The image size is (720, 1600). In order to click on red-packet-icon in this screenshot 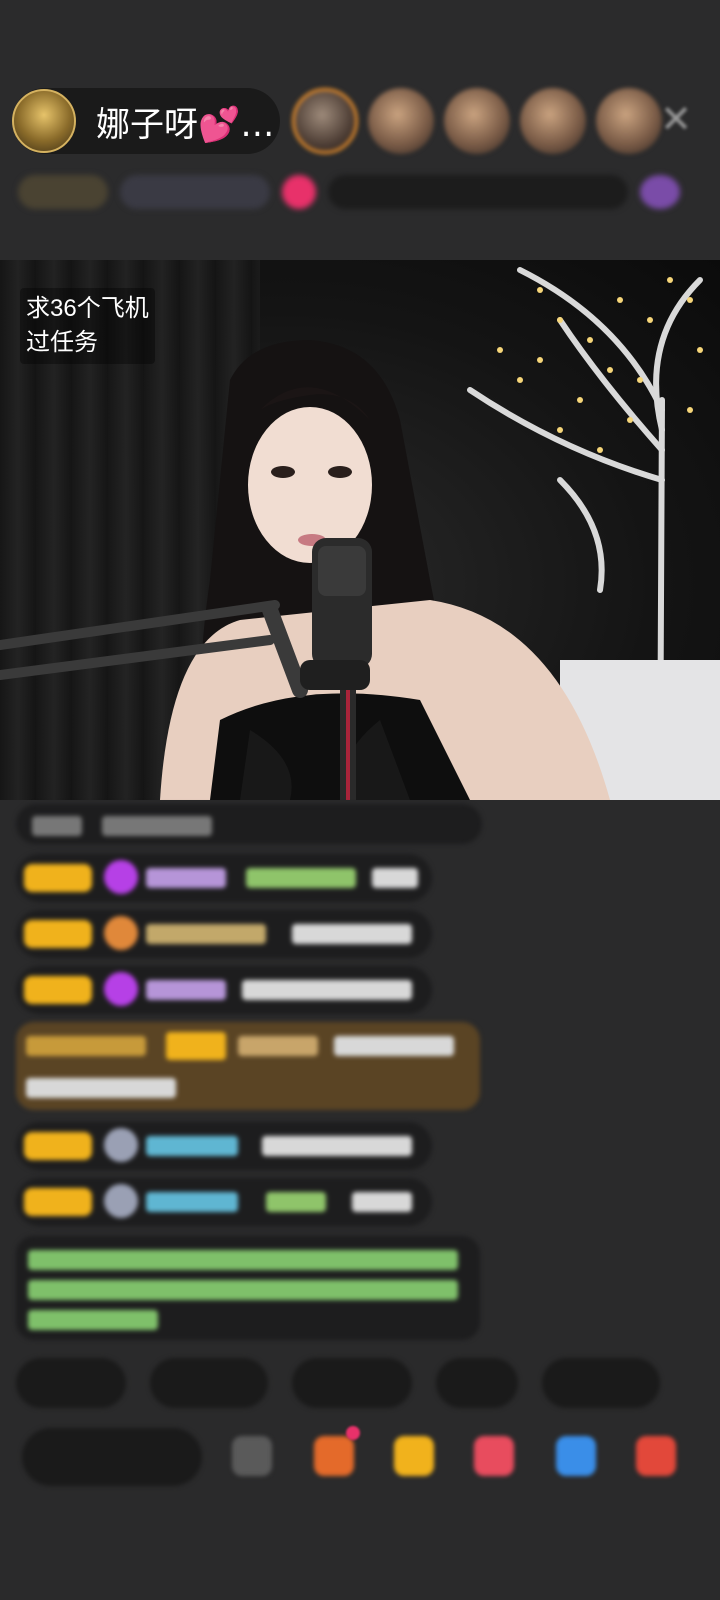, I will do `click(414, 1456)`.